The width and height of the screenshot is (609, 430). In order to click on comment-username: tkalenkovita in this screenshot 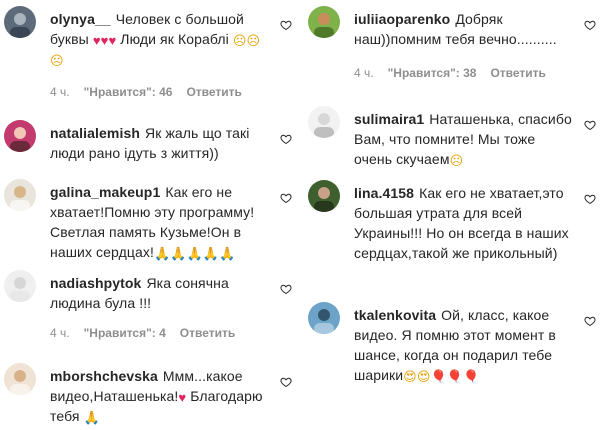, I will do `click(395, 315)`.